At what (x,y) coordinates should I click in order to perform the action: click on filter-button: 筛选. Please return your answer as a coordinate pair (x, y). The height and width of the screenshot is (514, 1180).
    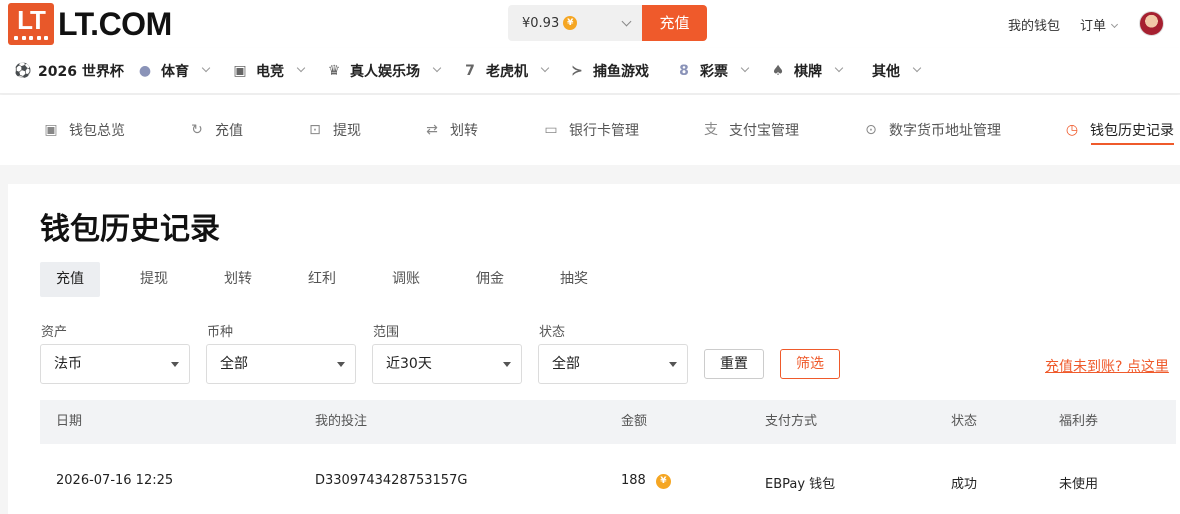
    Looking at the image, I should click on (810, 364).